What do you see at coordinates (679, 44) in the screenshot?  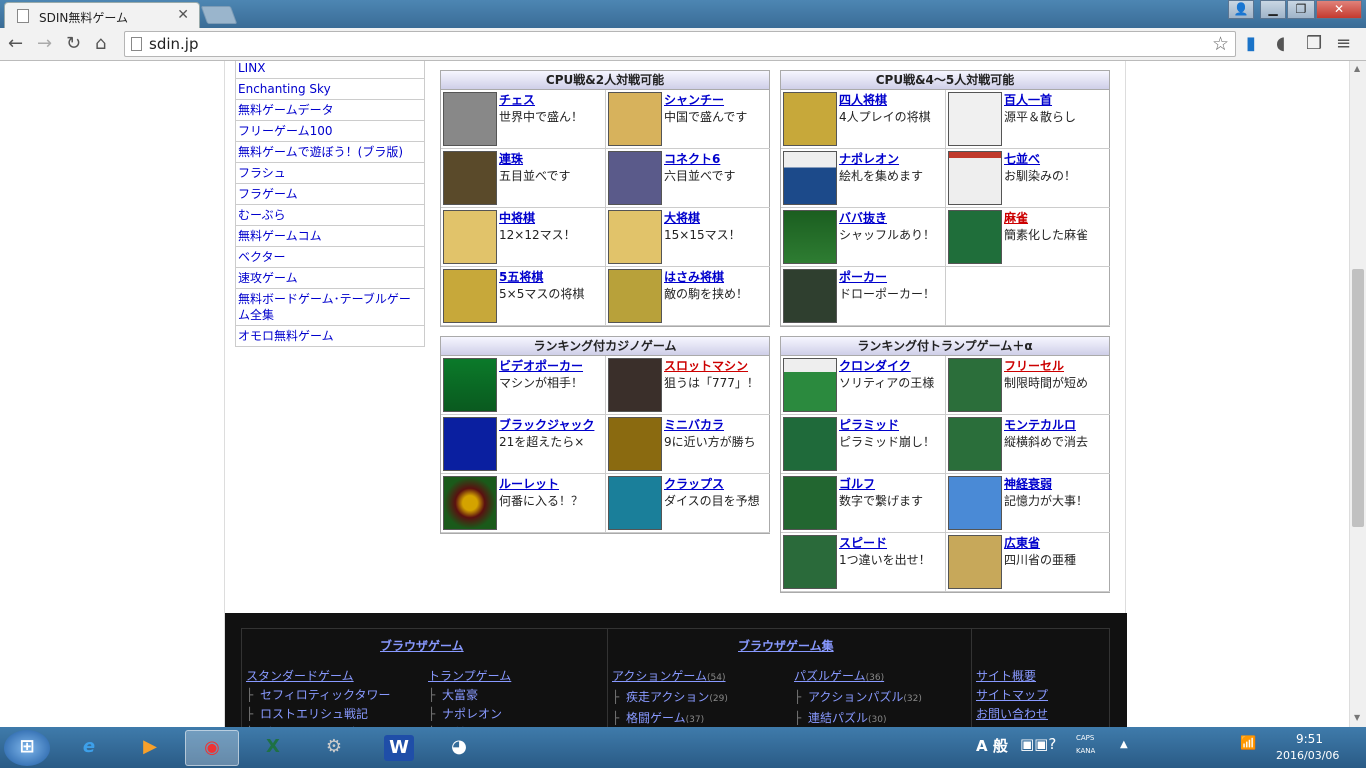 I see `url-input` at bounding box center [679, 44].